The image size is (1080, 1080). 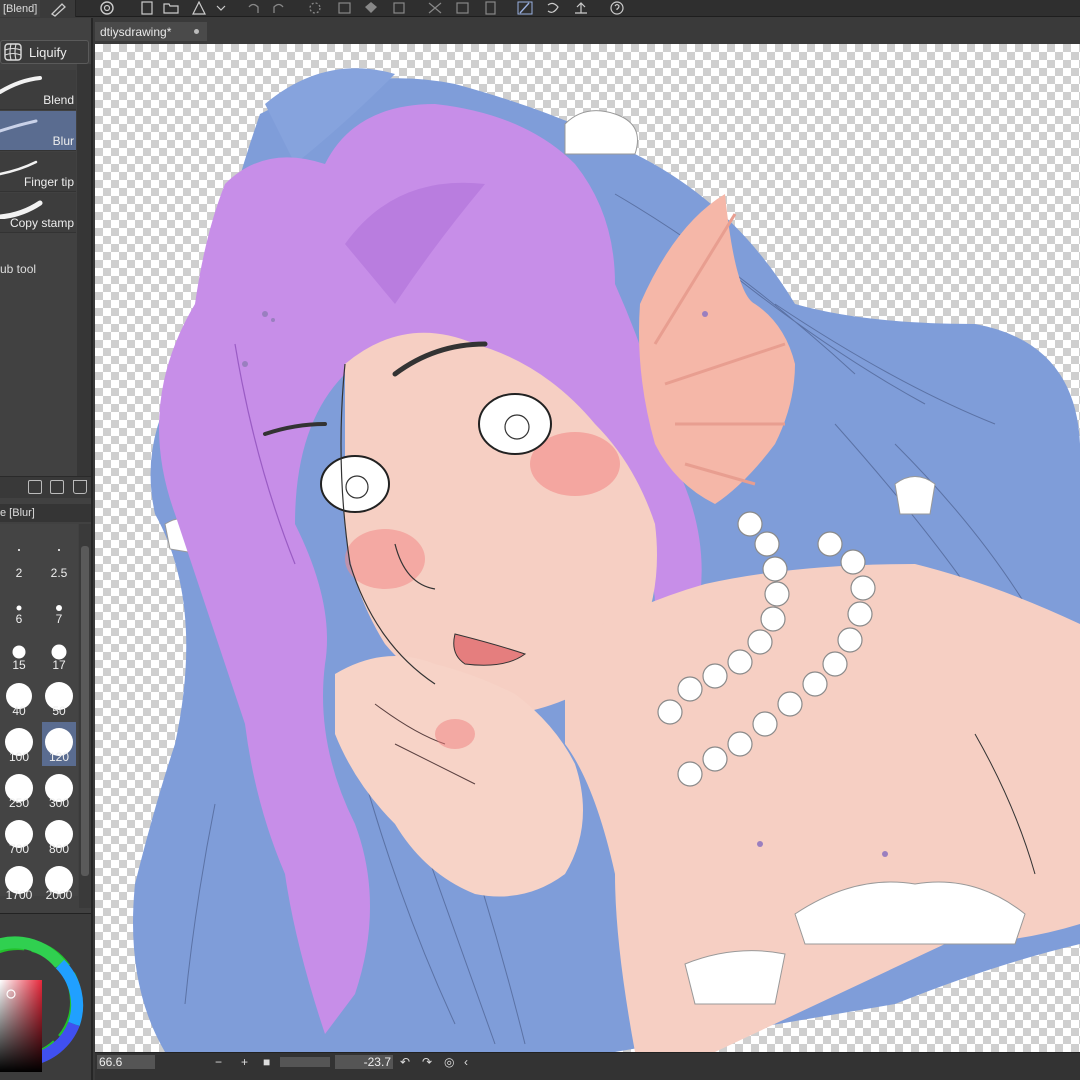 I want to click on brush-label: Blend, so click(x=58, y=100).